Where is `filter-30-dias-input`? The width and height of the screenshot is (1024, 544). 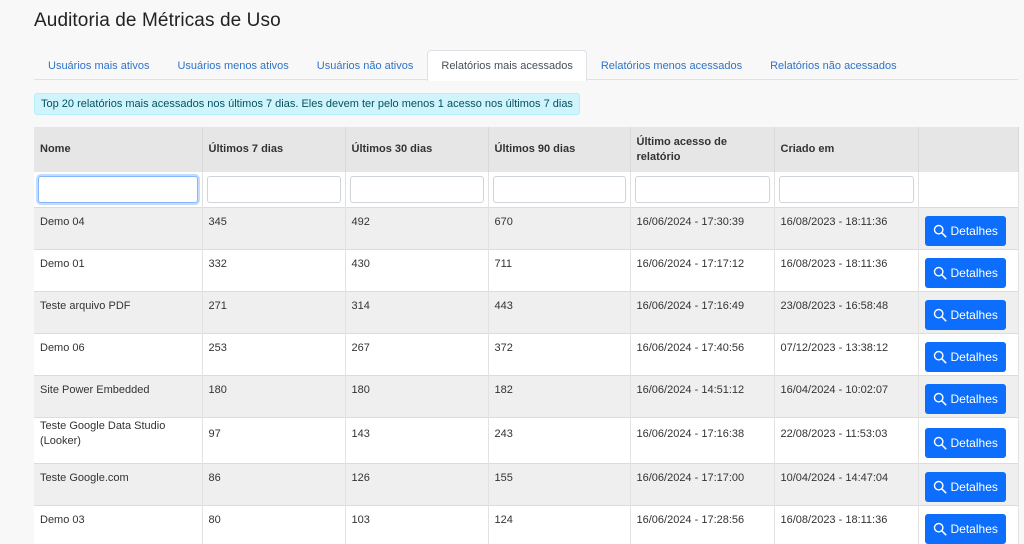
filter-30-dias-input is located at coordinates (416, 189).